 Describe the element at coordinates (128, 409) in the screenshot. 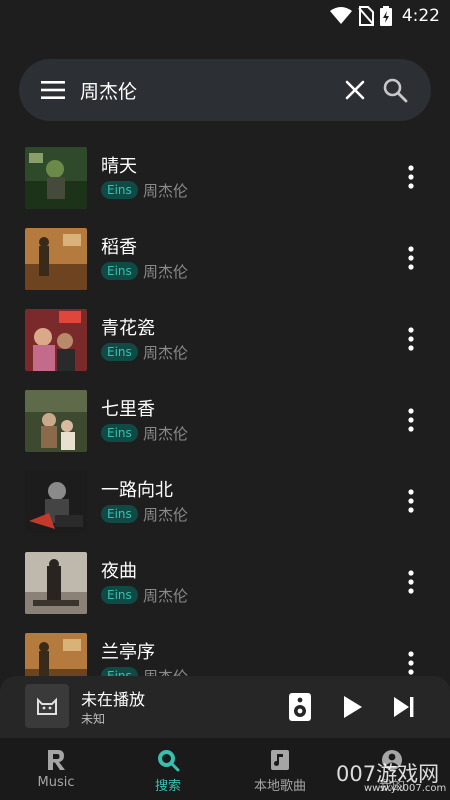

I see `song-title: 七里香` at that location.